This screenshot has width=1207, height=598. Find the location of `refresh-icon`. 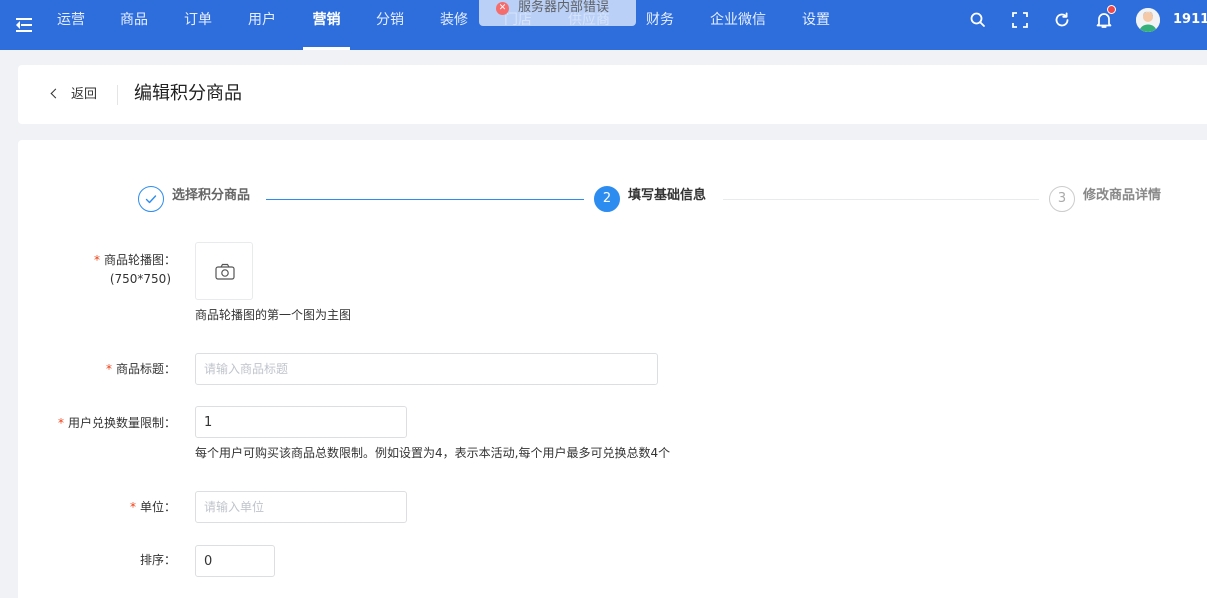

refresh-icon is located at coordinates (1062, 20).